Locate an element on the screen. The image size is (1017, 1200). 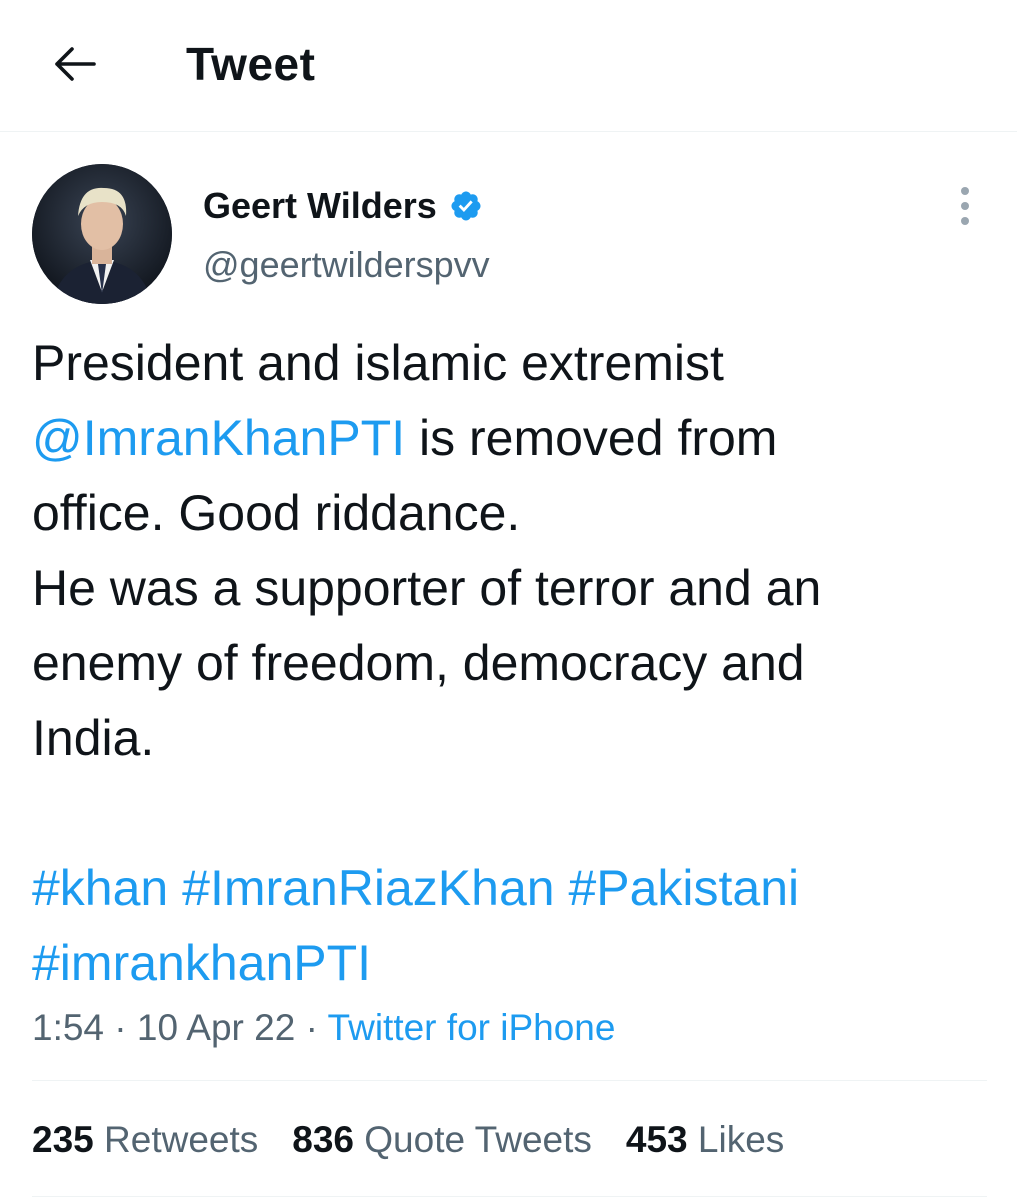
tweet-line: President and islamic extremist is located at coordinates (512, 363).